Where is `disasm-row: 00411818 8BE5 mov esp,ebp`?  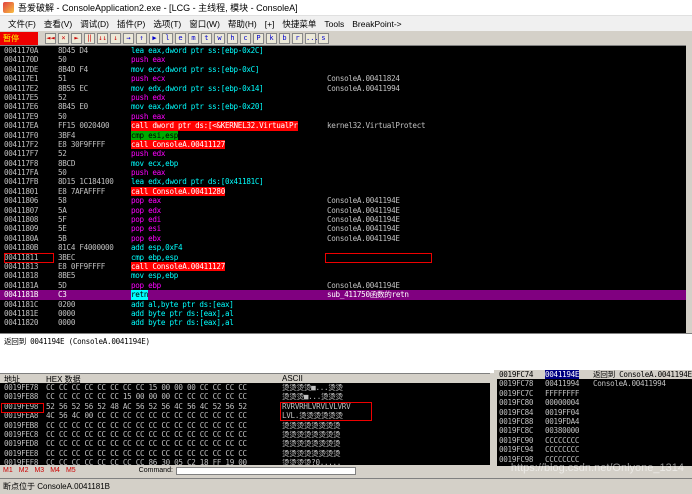 disasm-row: 00411818 8BE5 mov esp,ebp is located at coordinates (346, 275).